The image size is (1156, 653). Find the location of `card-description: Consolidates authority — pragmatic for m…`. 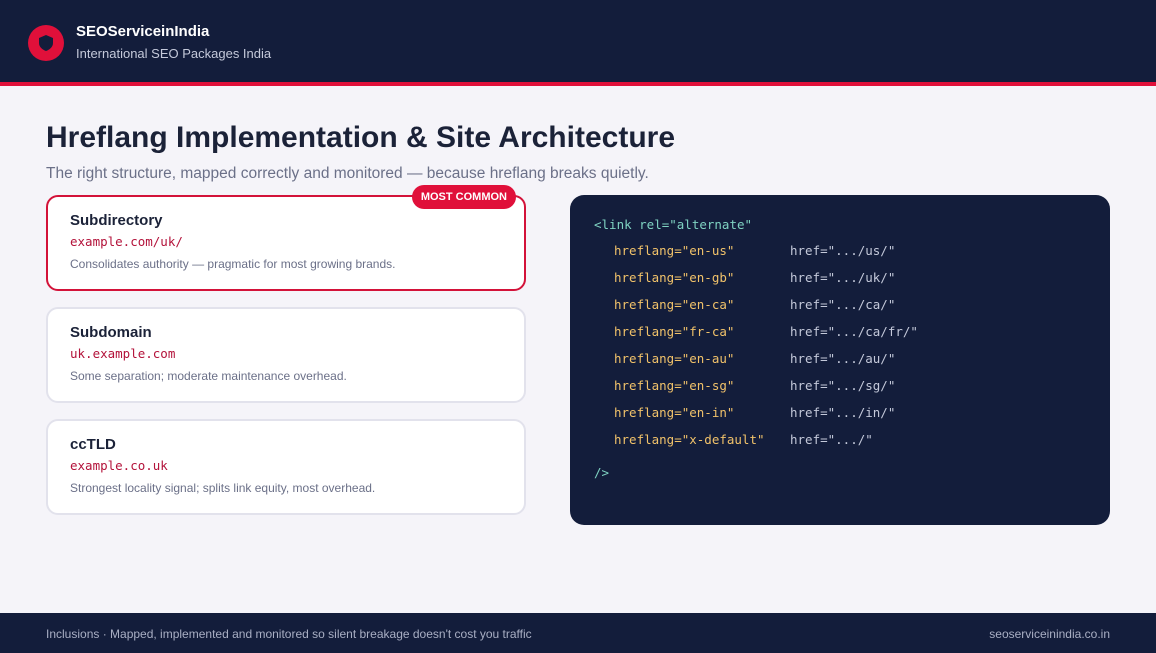

card-description: Consolidates authority — pragmatic for m… is located at coordinates (233, 264).